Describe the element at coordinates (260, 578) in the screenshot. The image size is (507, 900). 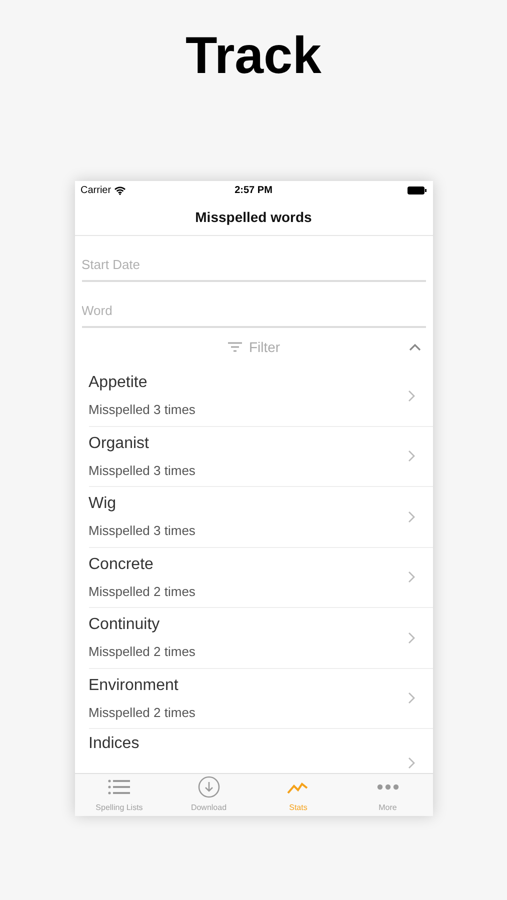
I see `word-row: Concrete Misspelled 2 times` at that location.